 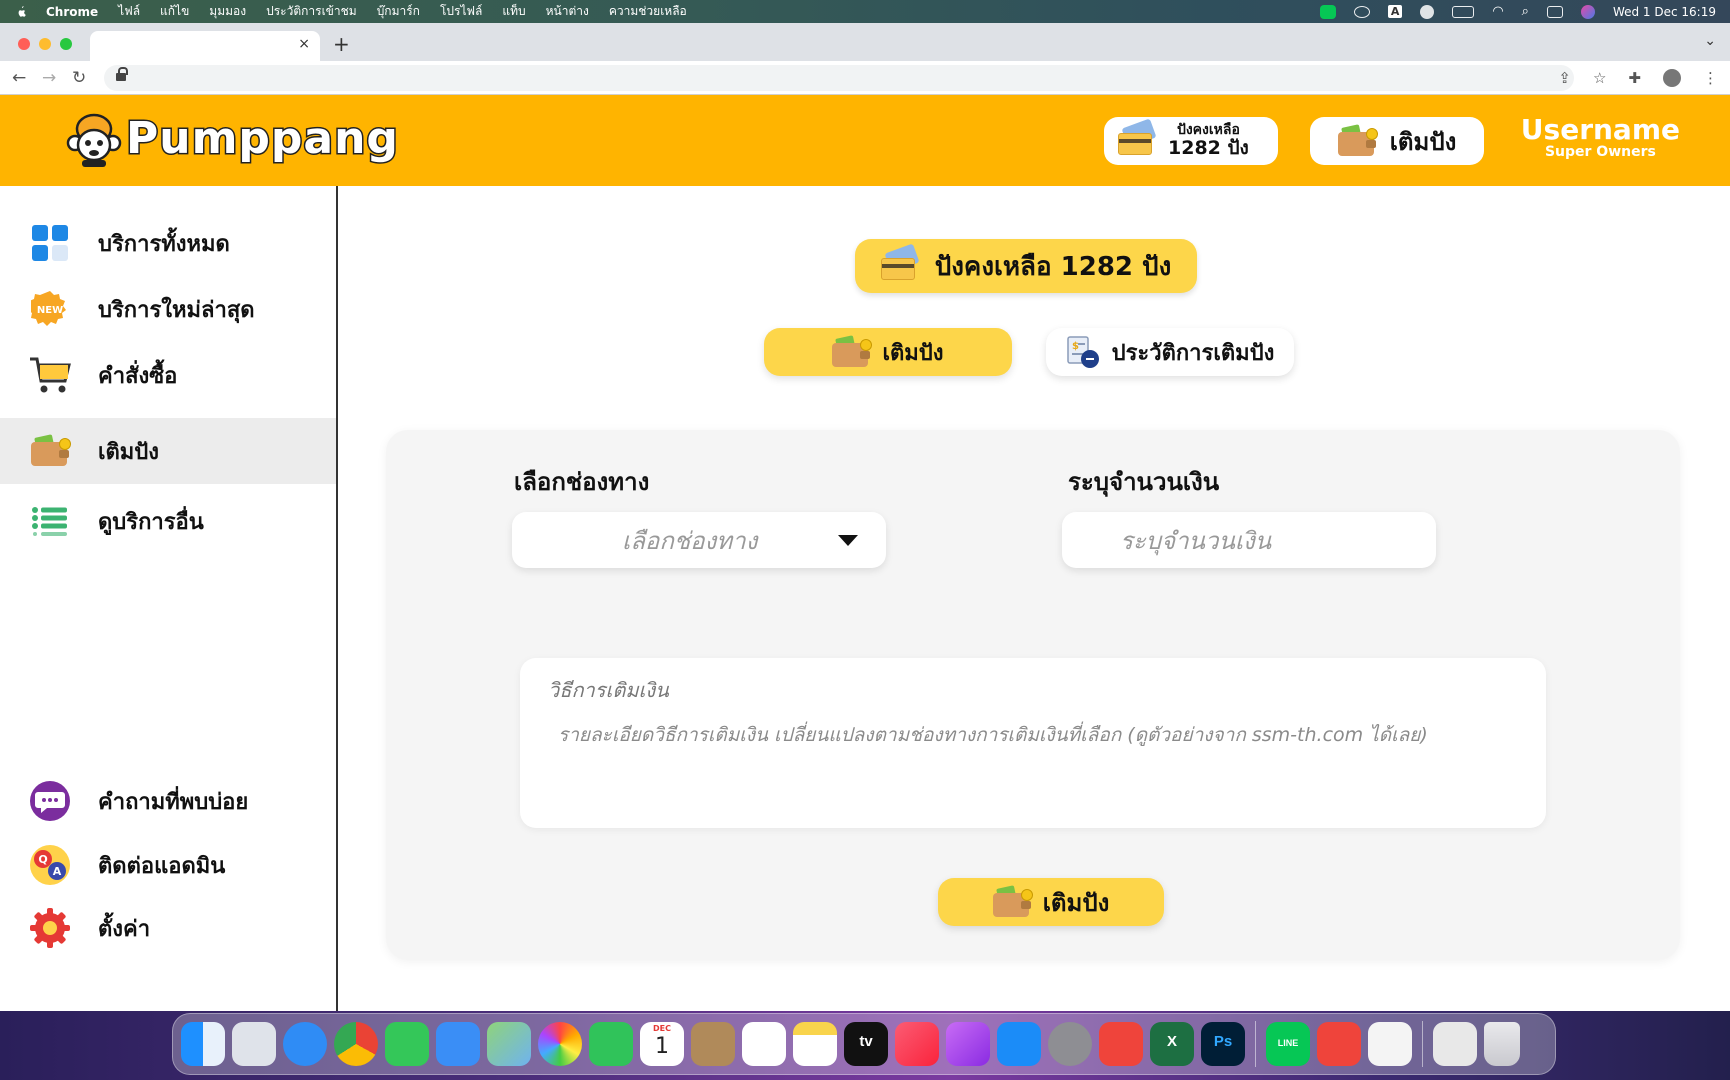 What do you see at coordinates (168, 521) in the screenshot?
I see `sidebar-item-other-services: ดูบริการอื่น` at bounding box center [168, 521].